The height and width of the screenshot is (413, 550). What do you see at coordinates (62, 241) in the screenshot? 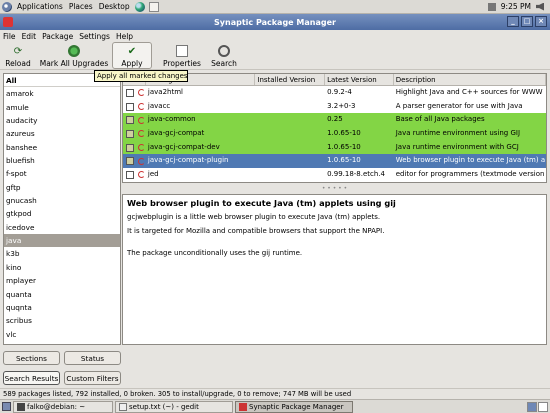
I see `section-item-java: java` at bounding box center [62, 241].